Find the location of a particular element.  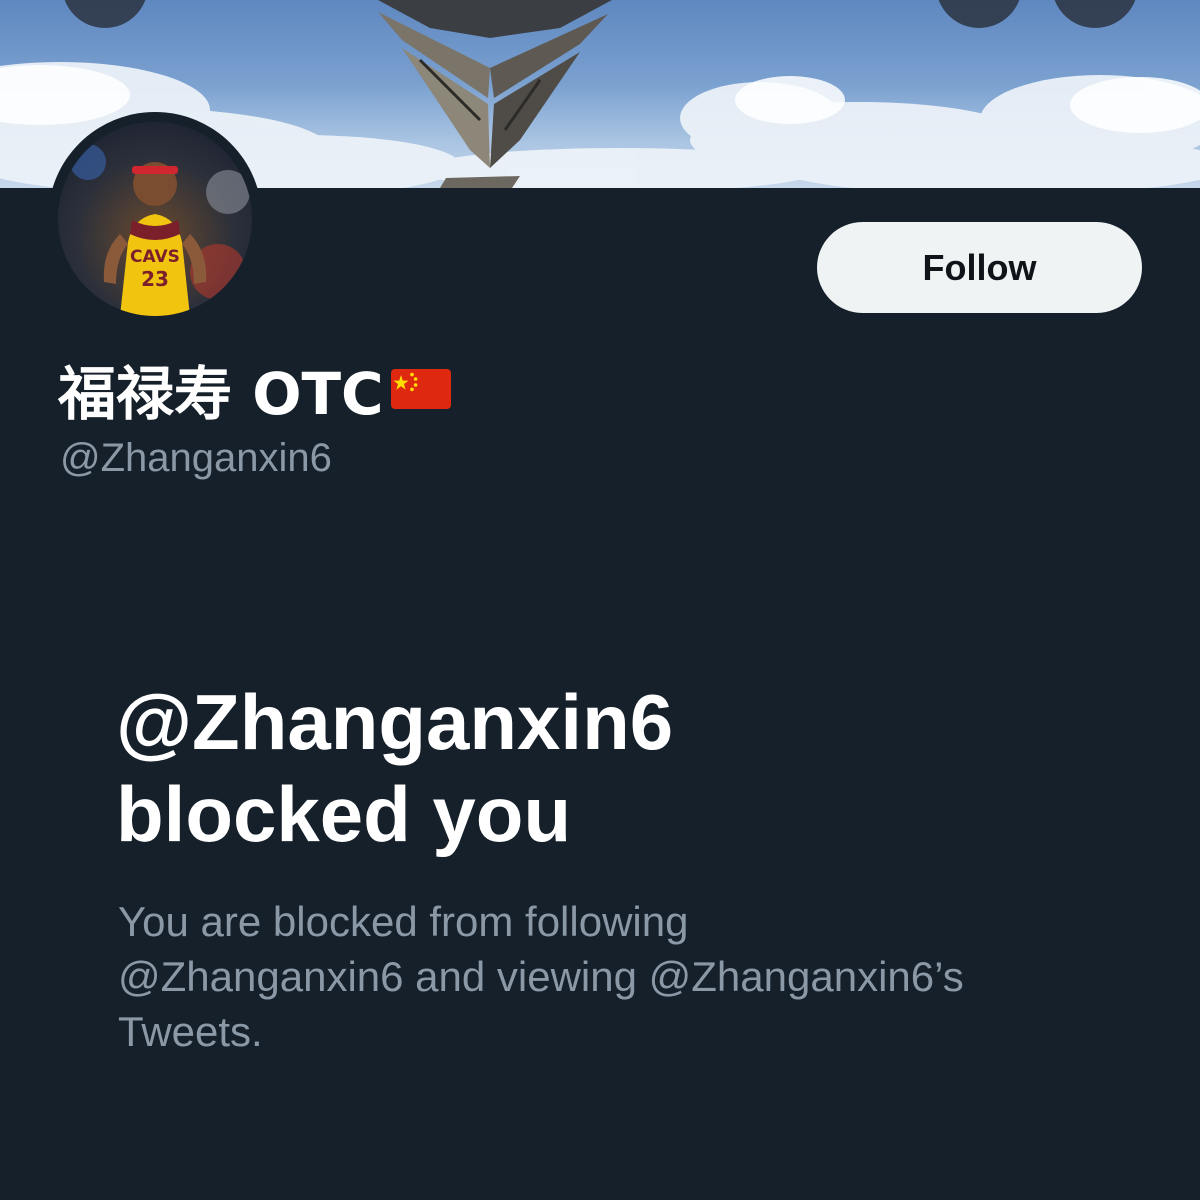

blocked-title: @Zhanganxin6 blocked you is located at coordinates (566, 768).